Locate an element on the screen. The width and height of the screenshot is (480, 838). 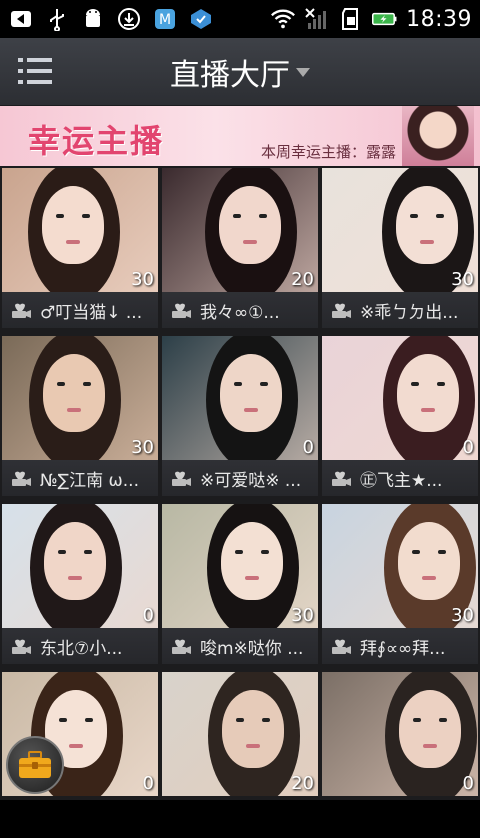
toolbox-icon is located at coordinates (35, 764).